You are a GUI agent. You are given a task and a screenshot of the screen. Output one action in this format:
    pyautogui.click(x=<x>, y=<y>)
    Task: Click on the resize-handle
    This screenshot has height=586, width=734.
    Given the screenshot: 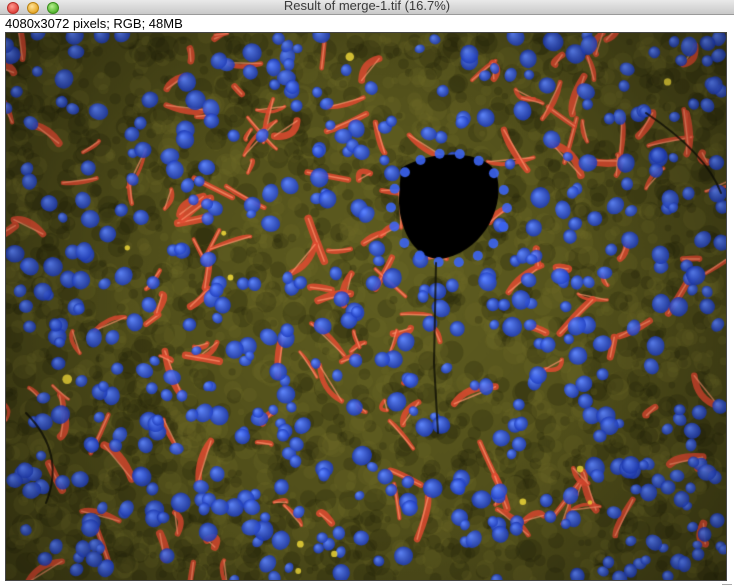 What is the action you would take?
    pyautogui.click(x=727, y=581)
    